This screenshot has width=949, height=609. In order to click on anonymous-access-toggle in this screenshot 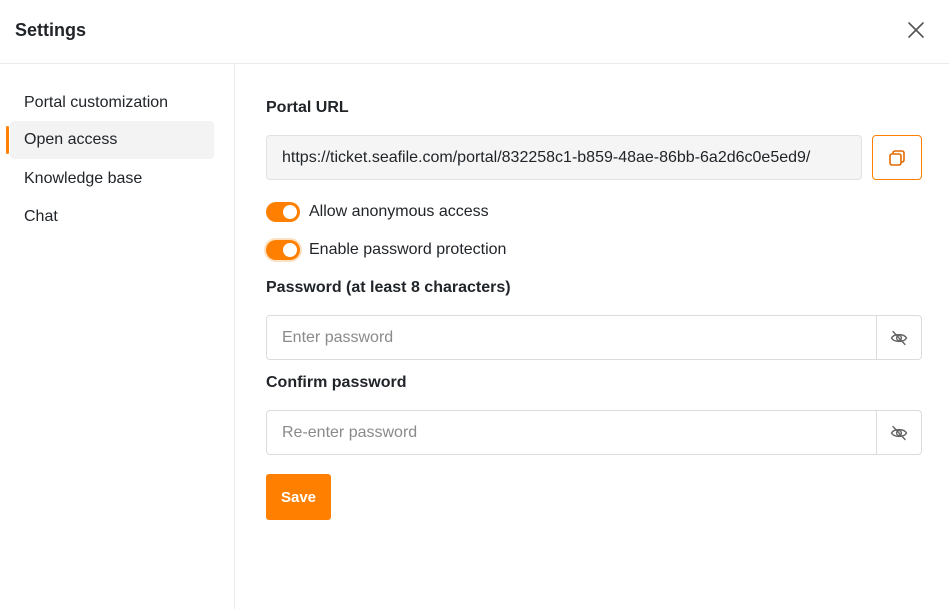, I will do `click(283, 212)`.